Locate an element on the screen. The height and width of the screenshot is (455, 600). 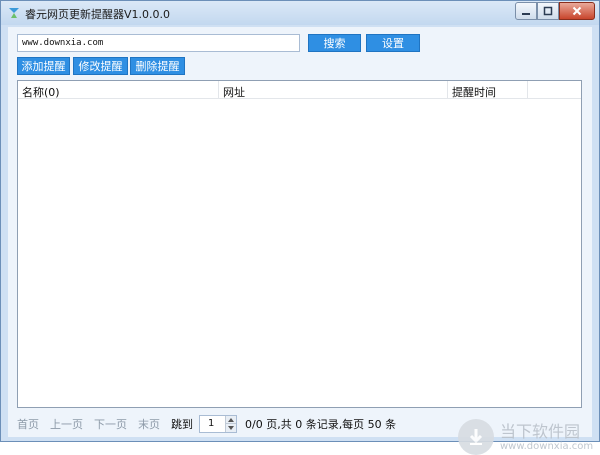
watermark: 当下软件园 www.downxia.com is located at coordinates (525, 437).